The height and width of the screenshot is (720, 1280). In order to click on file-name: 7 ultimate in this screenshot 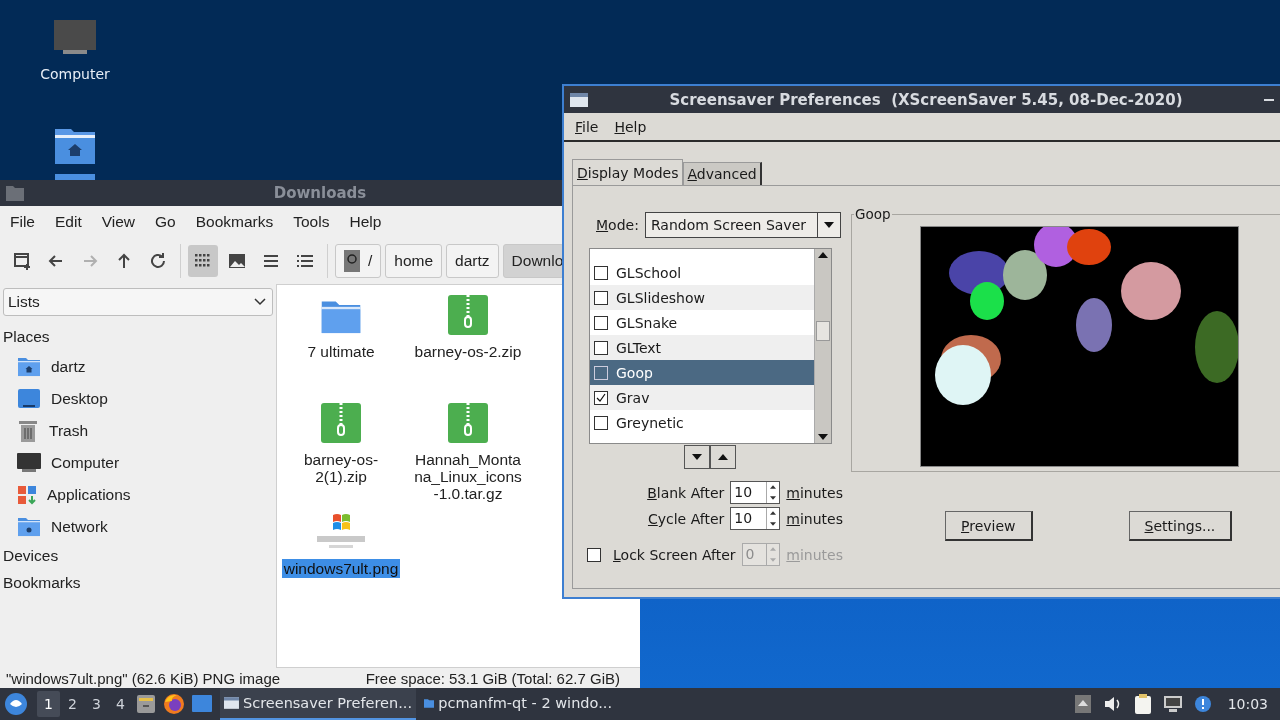, I will do `click(341, 351)`.